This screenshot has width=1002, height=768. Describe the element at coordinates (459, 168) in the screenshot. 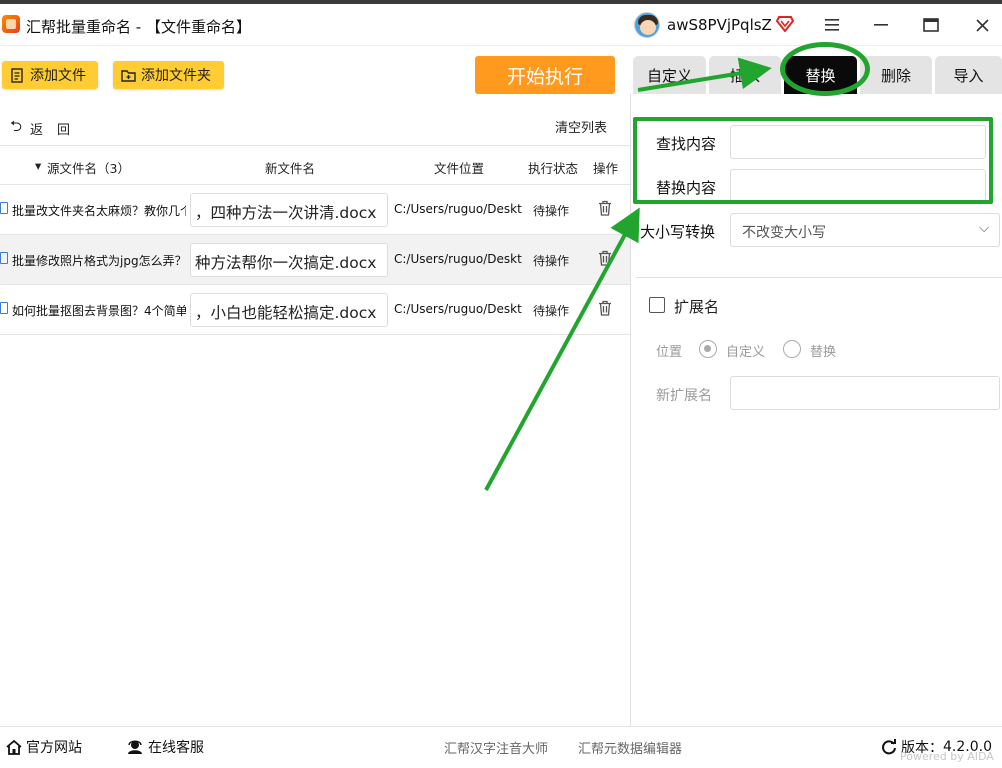

I see `header-location: 文件位置` at that location.